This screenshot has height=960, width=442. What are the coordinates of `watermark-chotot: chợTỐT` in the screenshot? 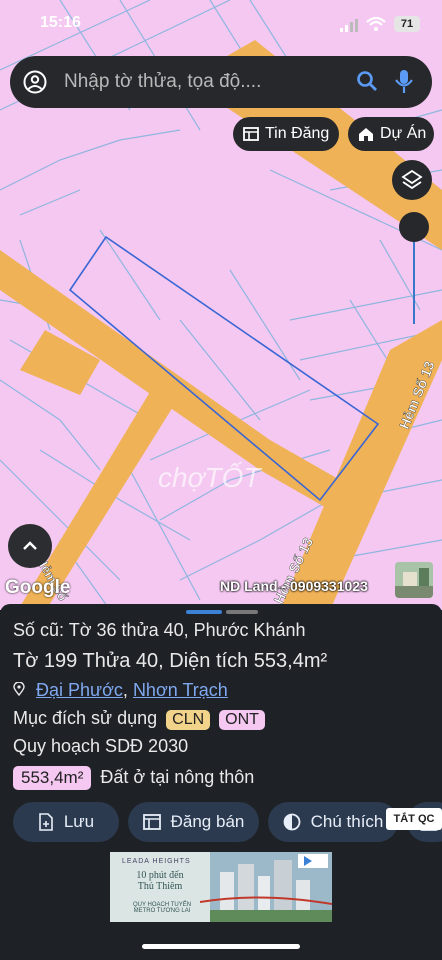 It's located at (209, 477).